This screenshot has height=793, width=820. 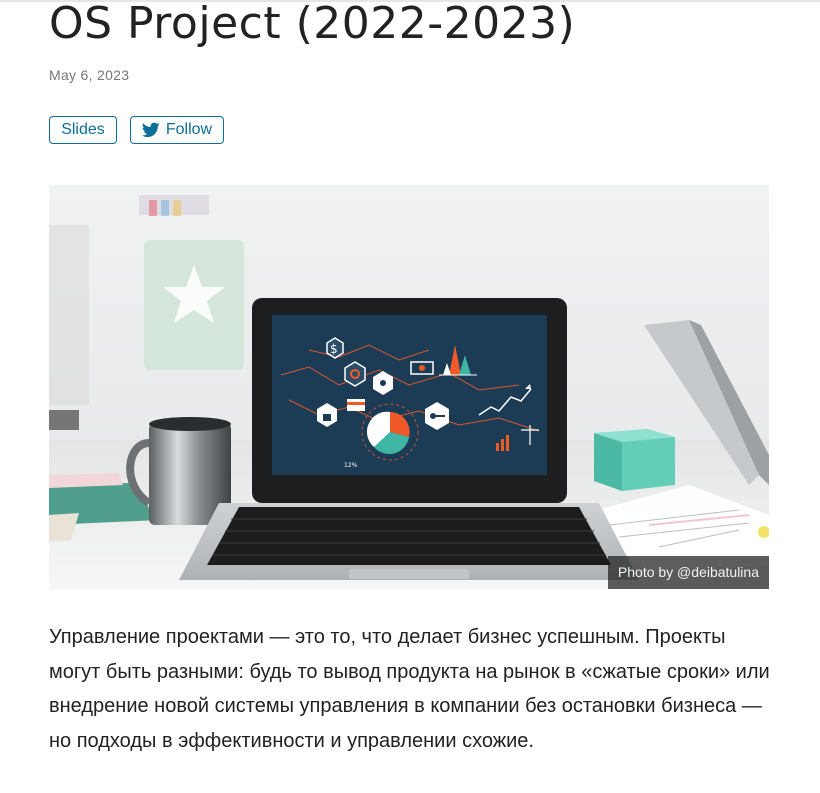 I want to click on slides-button: Slides, so click(x=83, y=130).